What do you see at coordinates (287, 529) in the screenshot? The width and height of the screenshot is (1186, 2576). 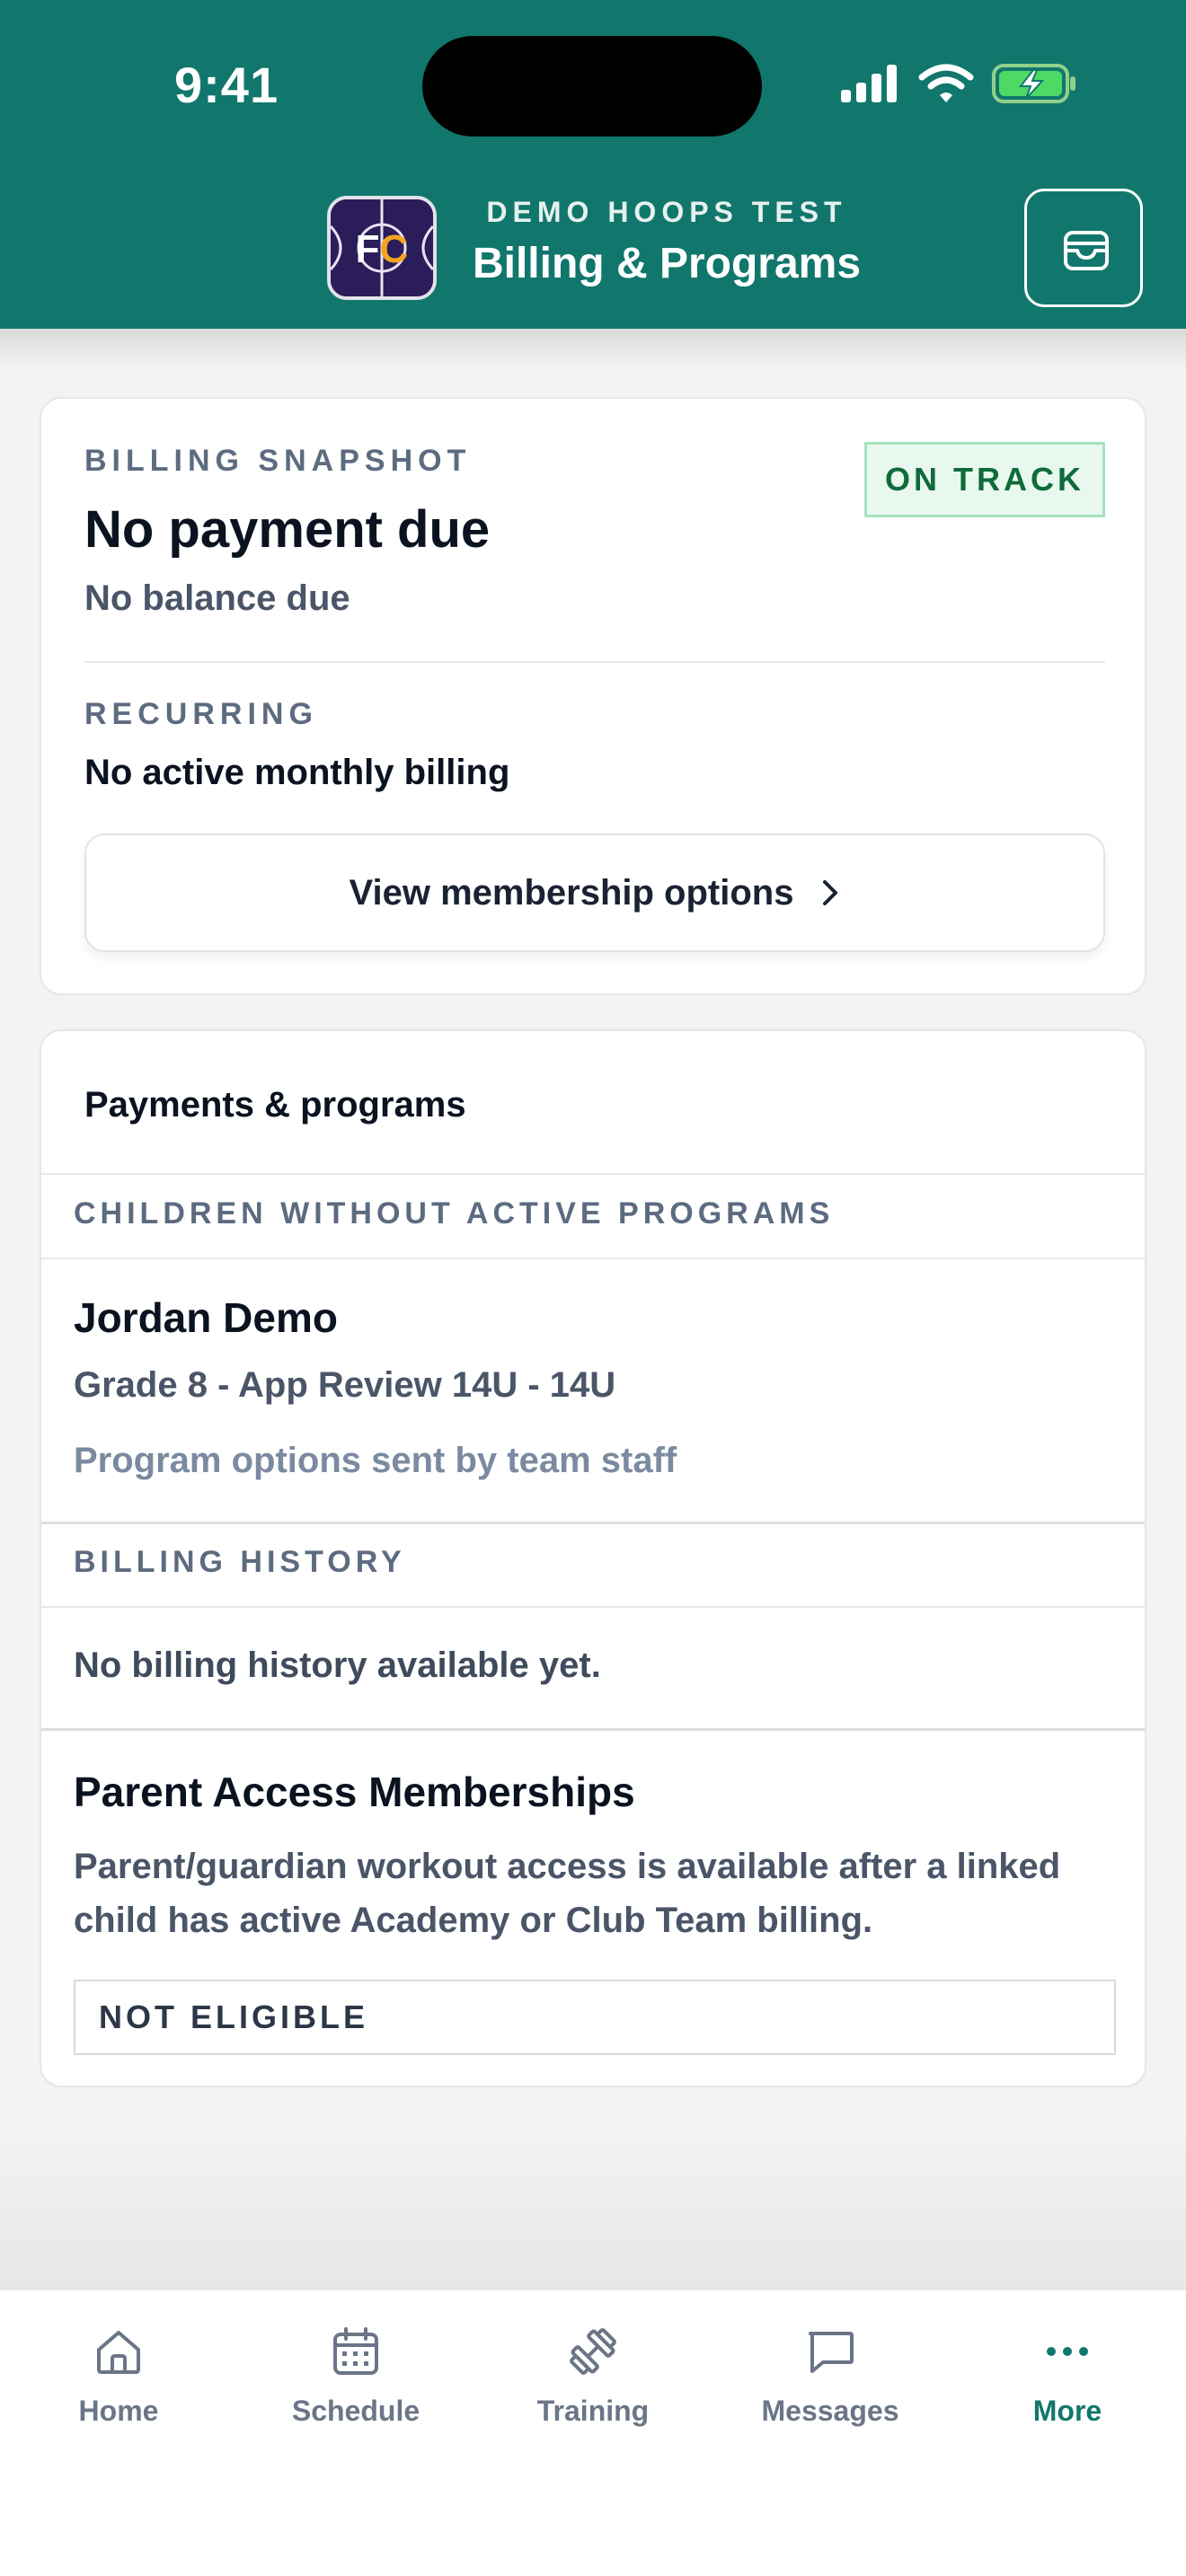 I see `payment-status-heading: No payment due` at bounding box center [287, 529].